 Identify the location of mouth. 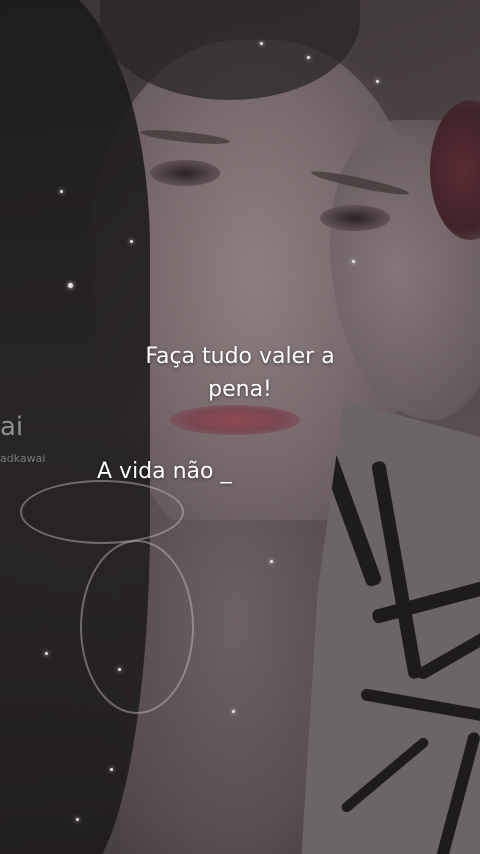
(235, 420).